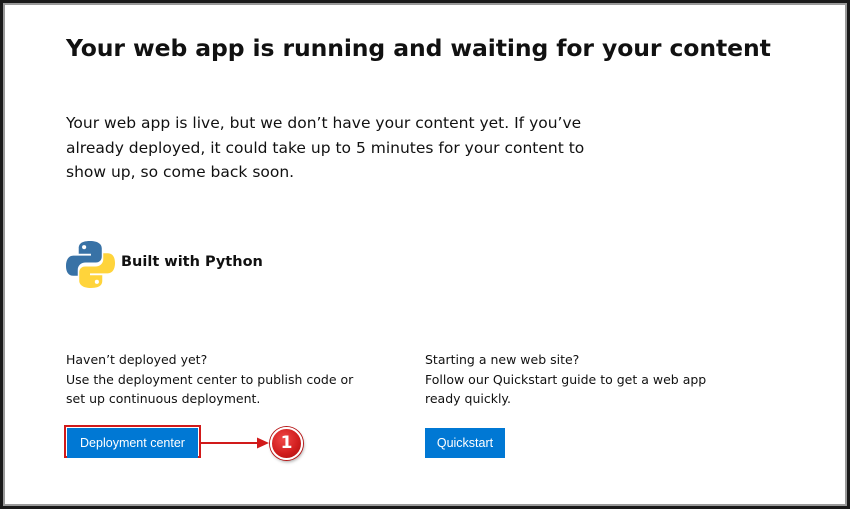  I want to click on quickstart-heading: Starting a new web site?, so click(502, 359).